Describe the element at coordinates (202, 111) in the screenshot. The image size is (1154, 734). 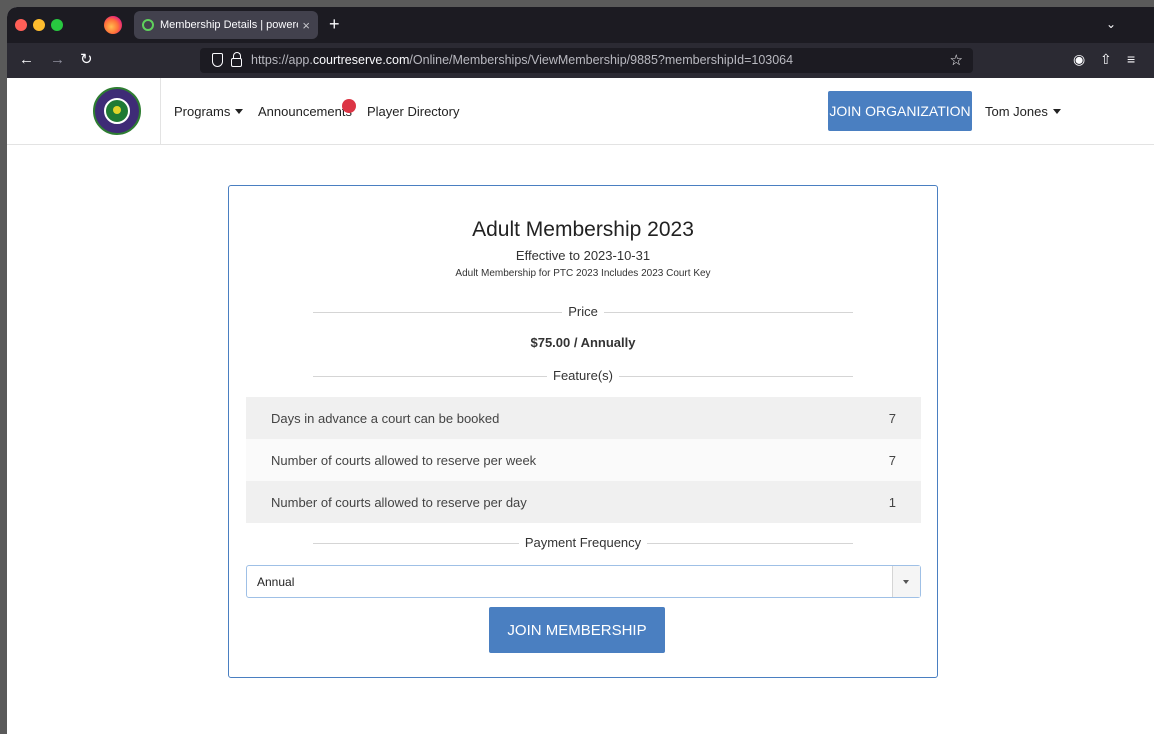
I see `nav-programs-label: Programs` at that location.